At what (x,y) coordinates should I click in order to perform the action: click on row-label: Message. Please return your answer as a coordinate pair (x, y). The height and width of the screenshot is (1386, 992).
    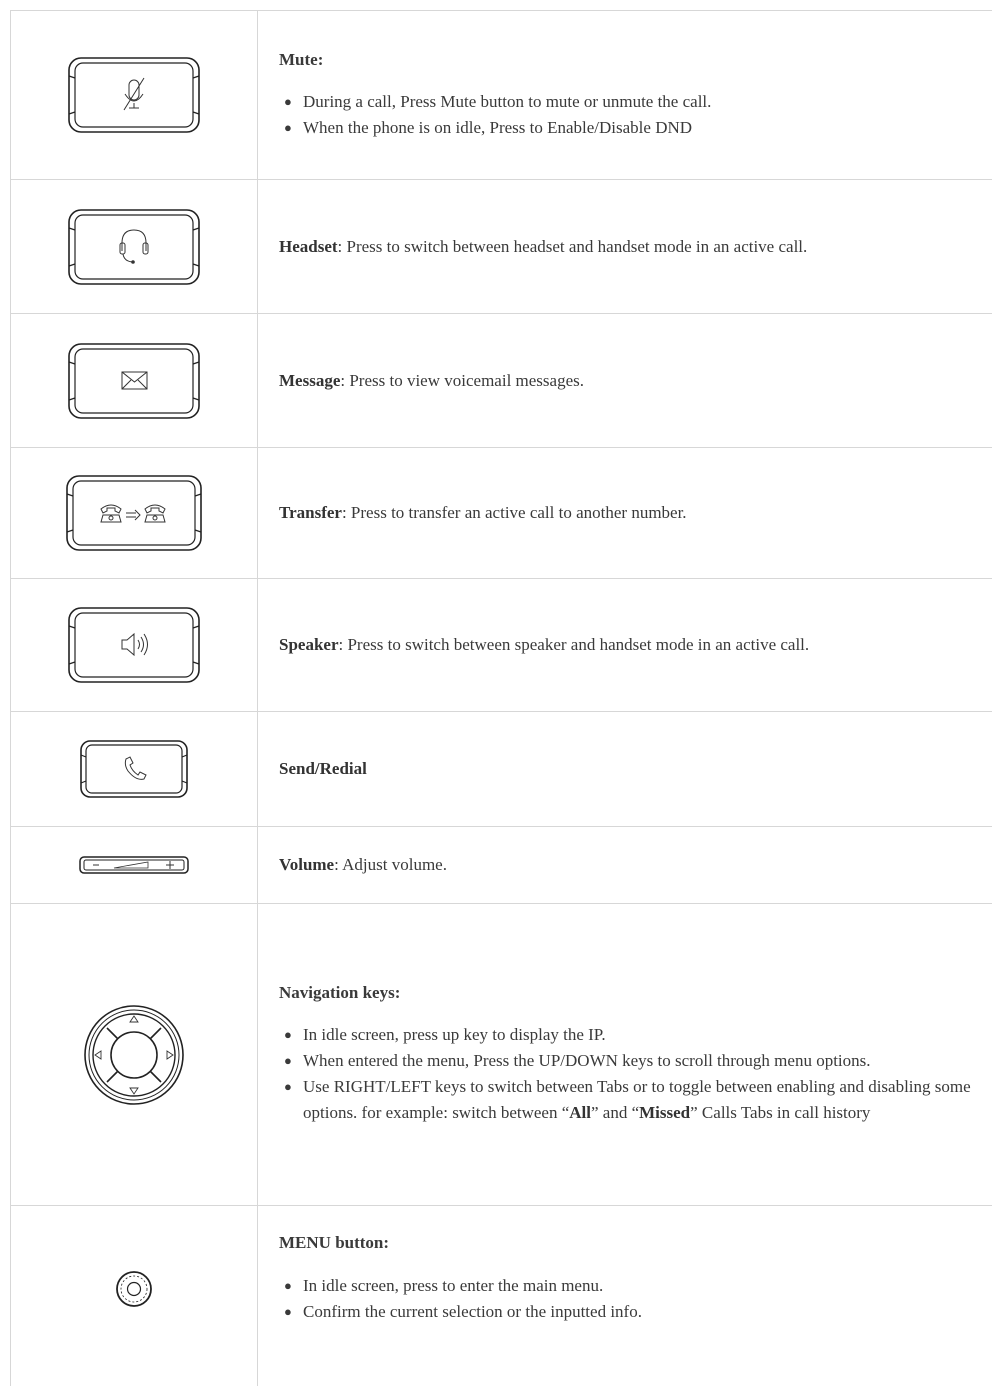
    Looking at the image, I should click on (310, 380).